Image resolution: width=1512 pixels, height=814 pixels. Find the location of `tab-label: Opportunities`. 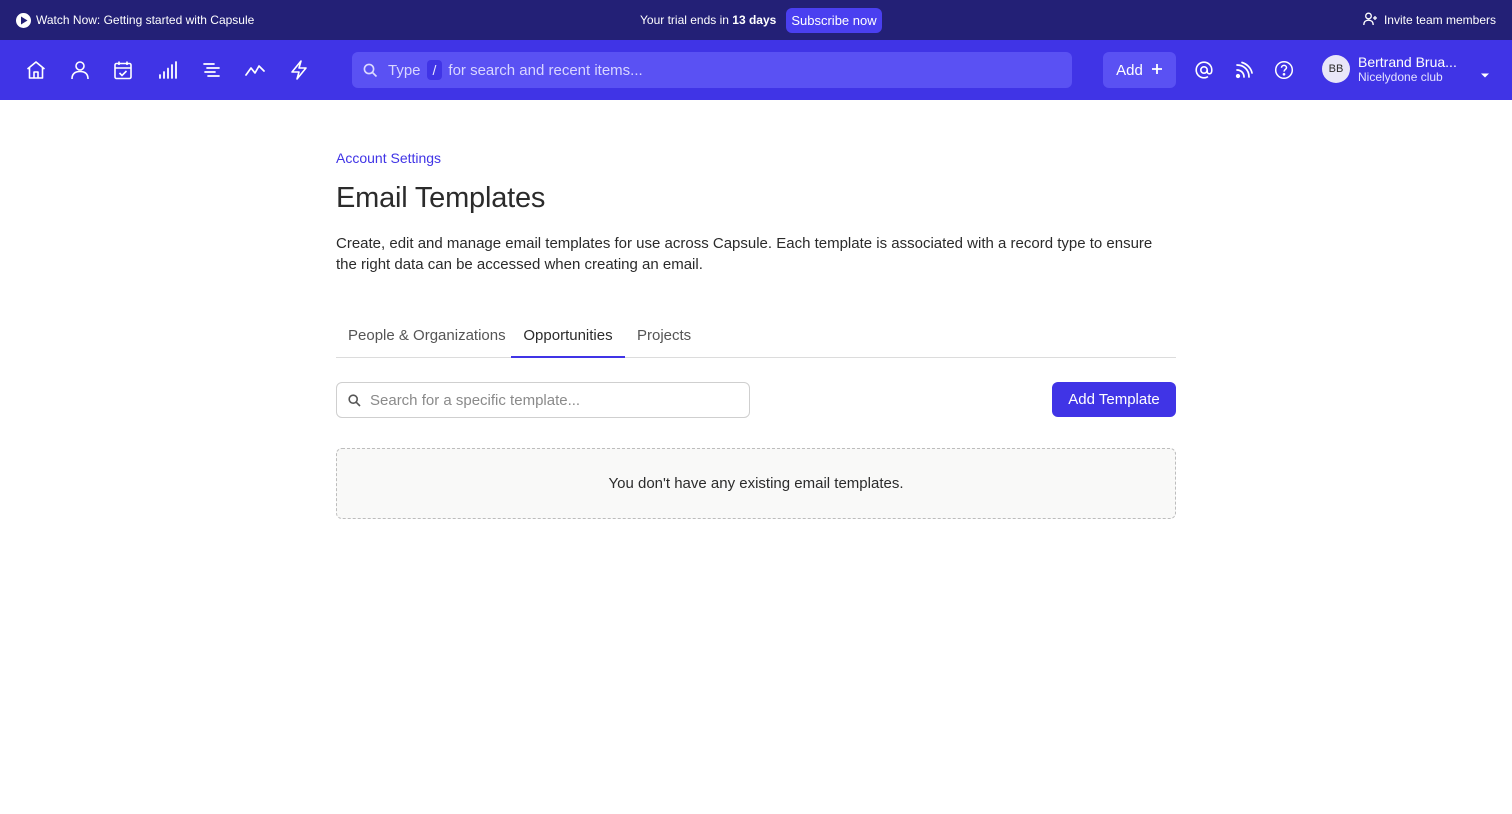

tab-label: Opportunities is located at coordinates (568, 335).